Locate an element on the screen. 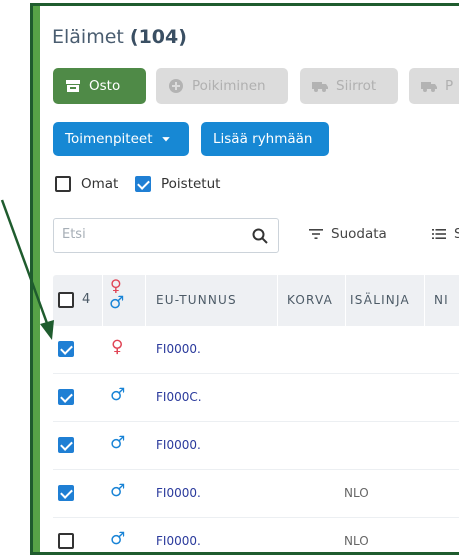 Image resolution: width=459 pixels, height=557 pixels. s-label: S is located at coordinates (456, 234).